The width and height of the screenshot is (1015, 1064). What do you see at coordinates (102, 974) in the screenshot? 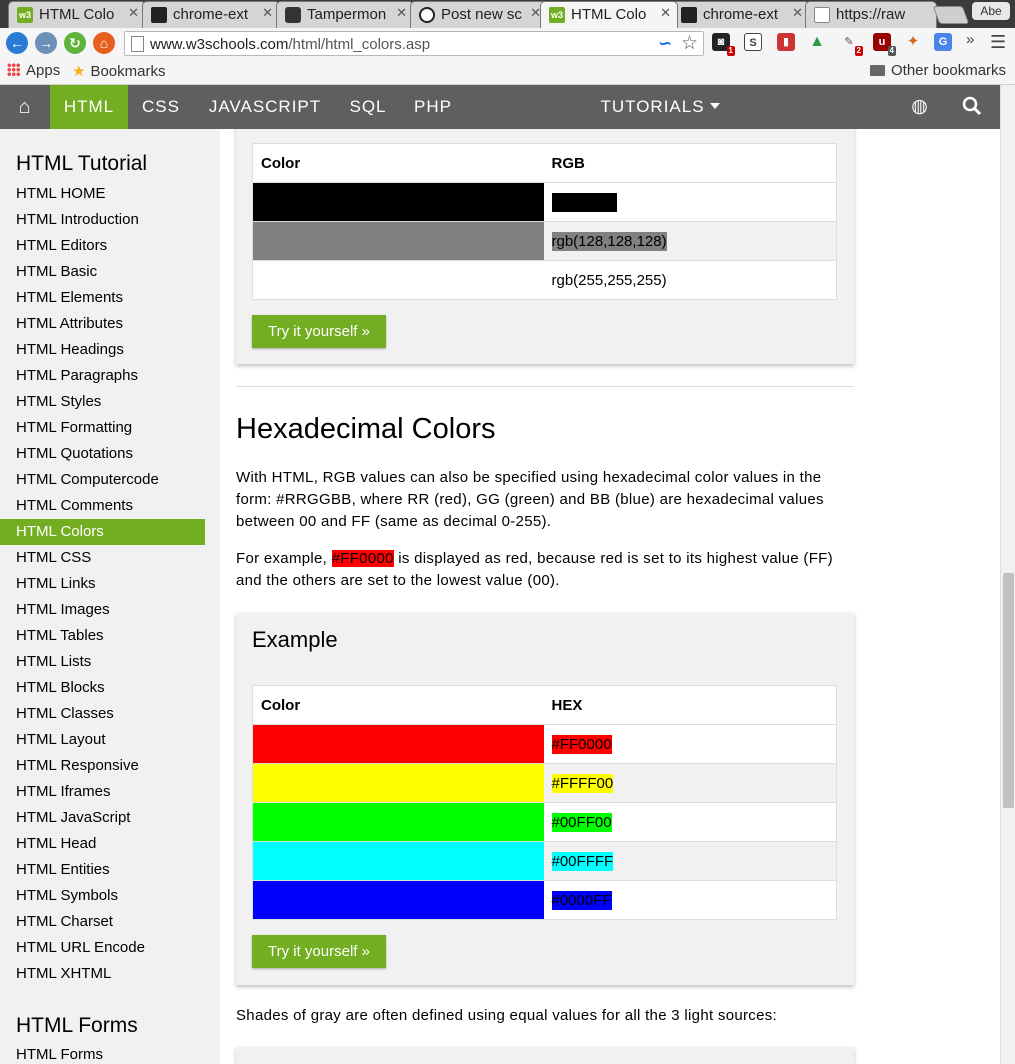
I see `sidebar-item-html-xhtml: HTML XHTML` at bounding box center [102, 974].